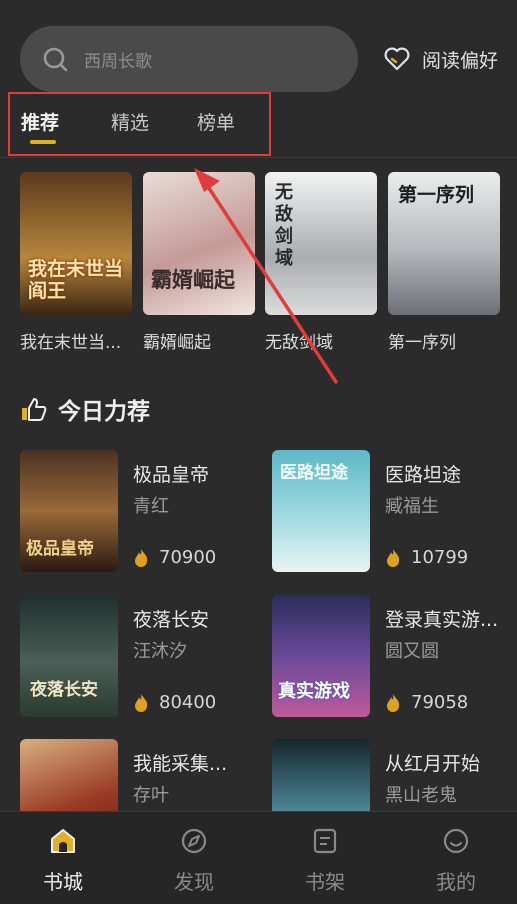  Describe the element at coordinates (177, 343) in the screenshot. I see `recommend-book-title: 霸婿崛起` at that location.